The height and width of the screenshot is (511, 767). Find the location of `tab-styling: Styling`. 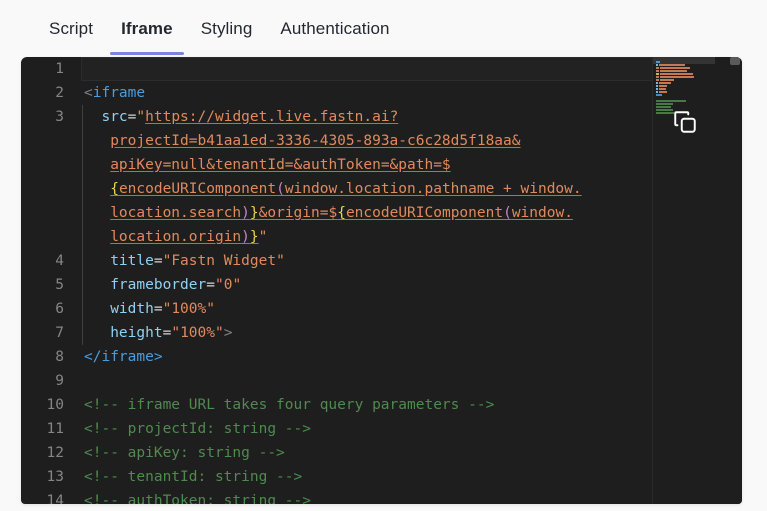

tab-styling: Styling is located at coordinates (227, 27).